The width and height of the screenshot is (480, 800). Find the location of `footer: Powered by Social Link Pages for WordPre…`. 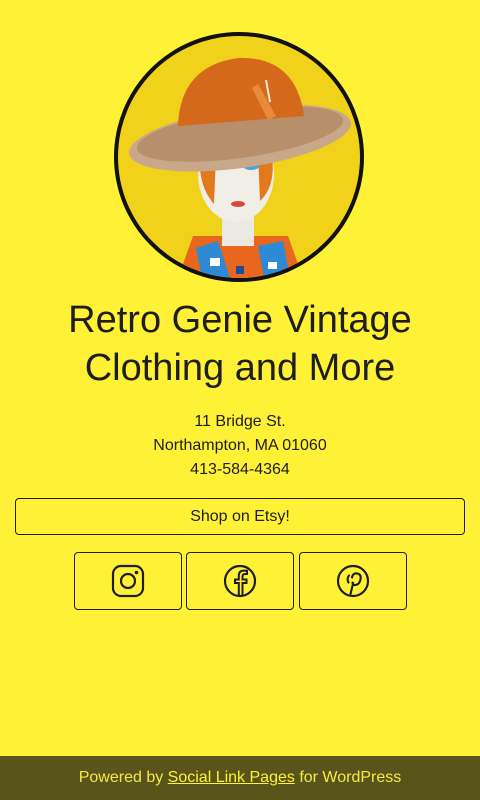

footer: Powered by Social Link Pages for WordPre… is located at coordinates (240, 778).